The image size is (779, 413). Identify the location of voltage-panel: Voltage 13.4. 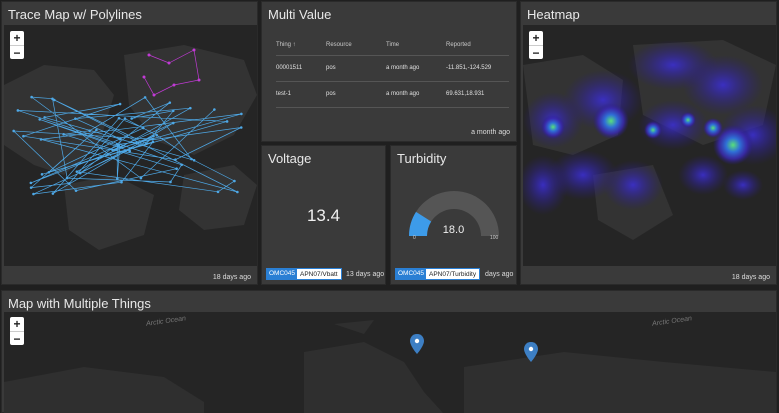
(323, 215).